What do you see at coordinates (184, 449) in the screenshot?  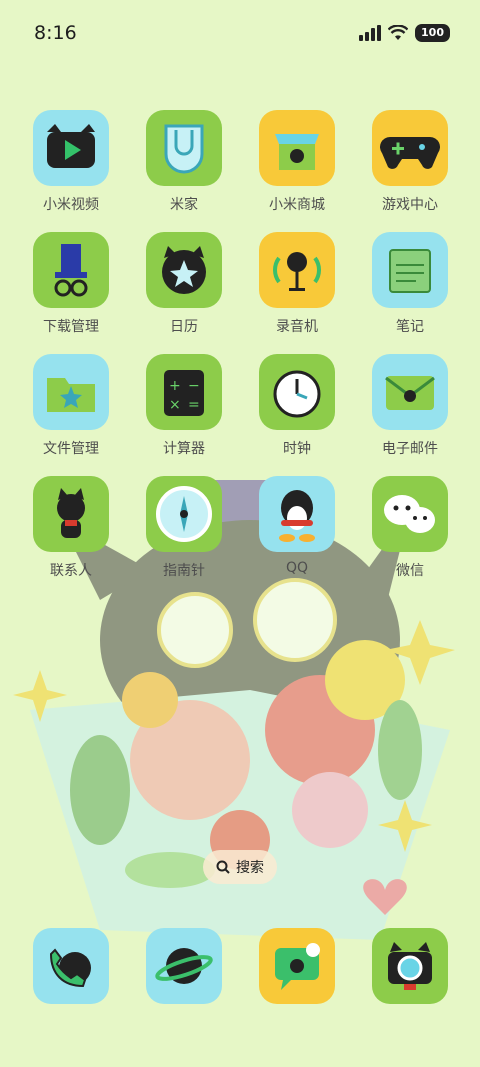 I see `app-label: 计算器` at bounding box center [184, 449].